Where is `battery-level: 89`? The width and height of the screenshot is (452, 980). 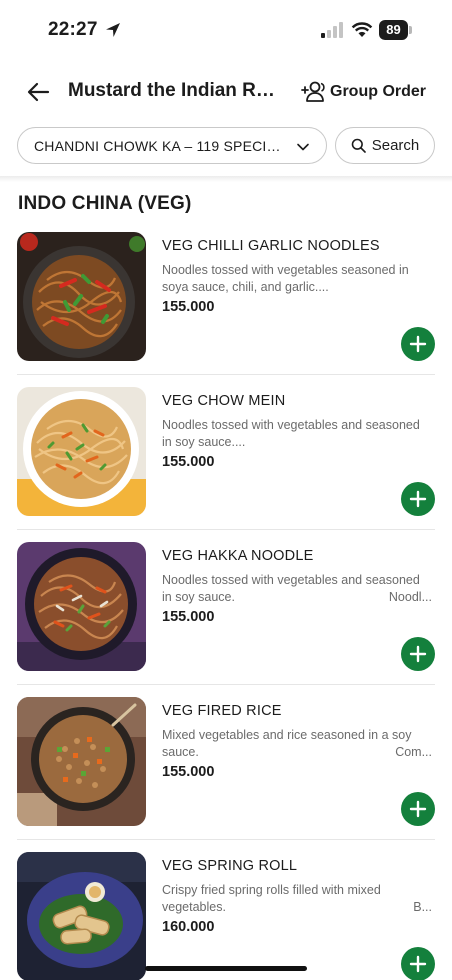
battery-level: 89 is located at coordinates (393, 30).